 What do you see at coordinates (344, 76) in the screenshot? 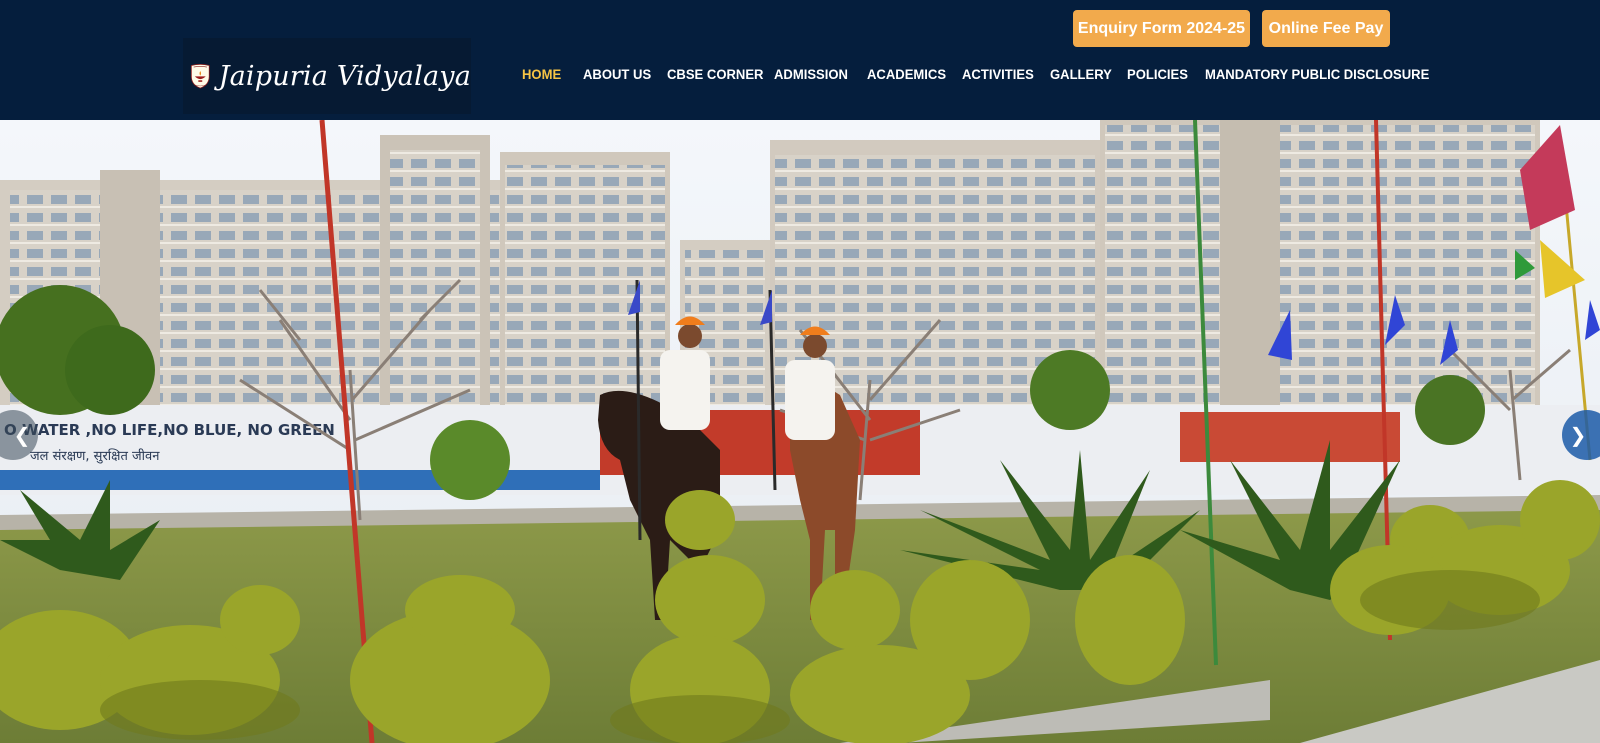
I see `brand-name: Jaipuria Vidyalaya` at bounding box center [344, 76].